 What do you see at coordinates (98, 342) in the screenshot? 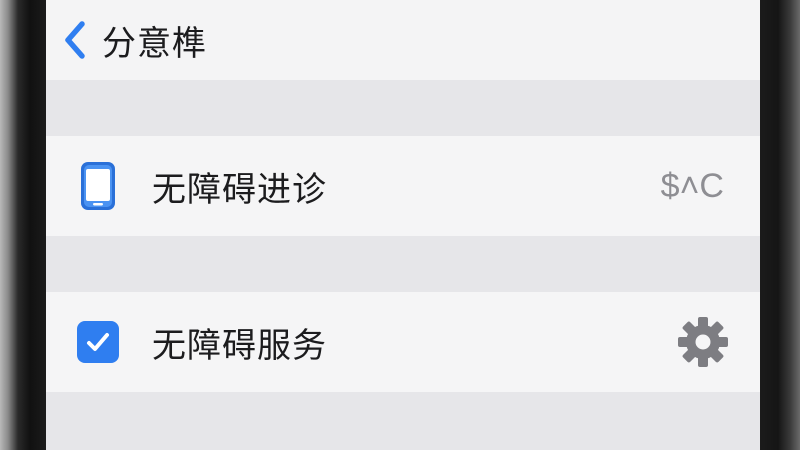
I see `checkbox-checked-icon` at bounding box center [98, 342].